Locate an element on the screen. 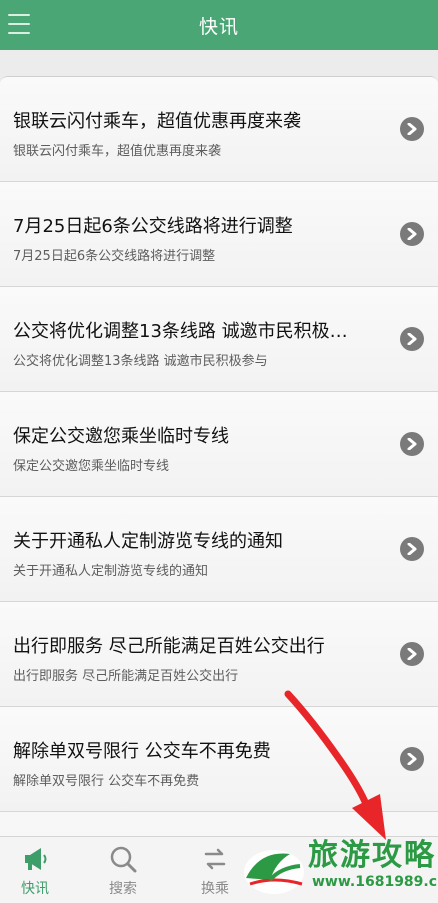 Image resolution: width=438 pixels, height=903 pixels. app-header: 快讯 is located at coordinates (219, 25).